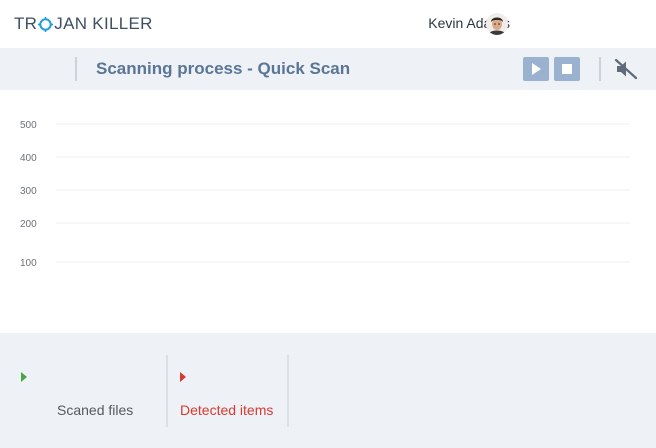 Image resolution: width=656 pixels, height=448 pixels. Describe the element at coordinates (626, 69) in the screenshot. I see `speaker-muted-icon` at that location.